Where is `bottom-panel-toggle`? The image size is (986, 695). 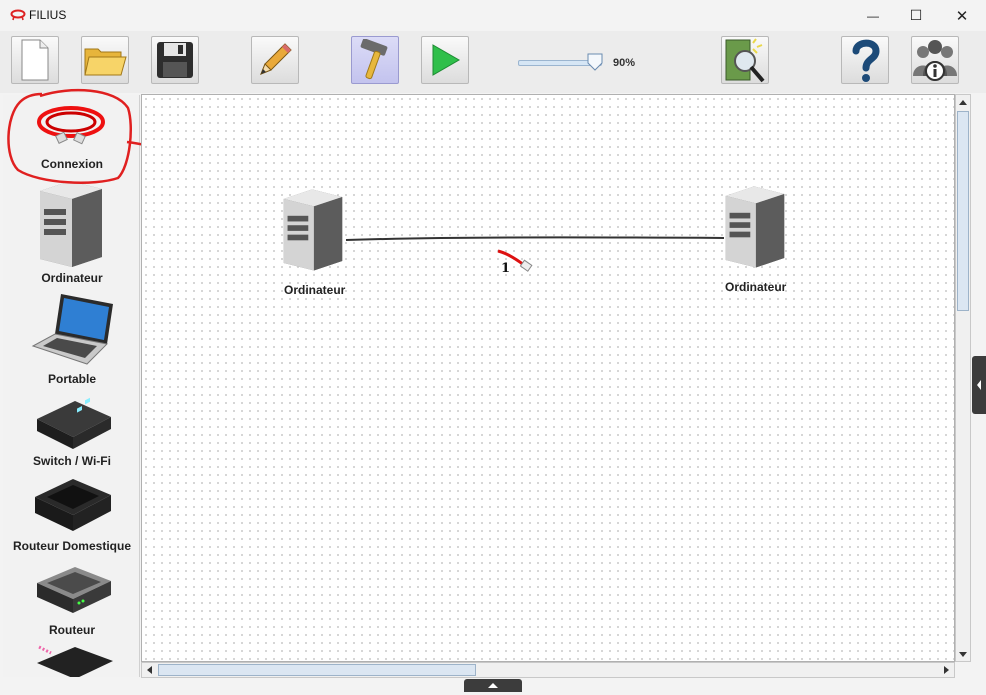 bottom-panel-toggle is located at coordinates (493, 685).